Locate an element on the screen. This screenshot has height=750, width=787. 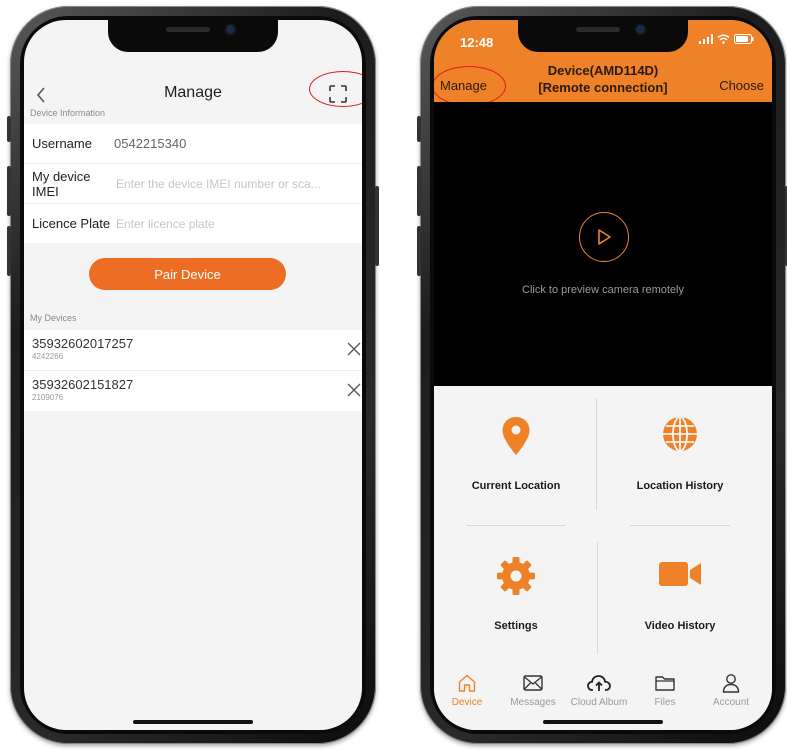
user-icon is located at coordinates (731, 683).